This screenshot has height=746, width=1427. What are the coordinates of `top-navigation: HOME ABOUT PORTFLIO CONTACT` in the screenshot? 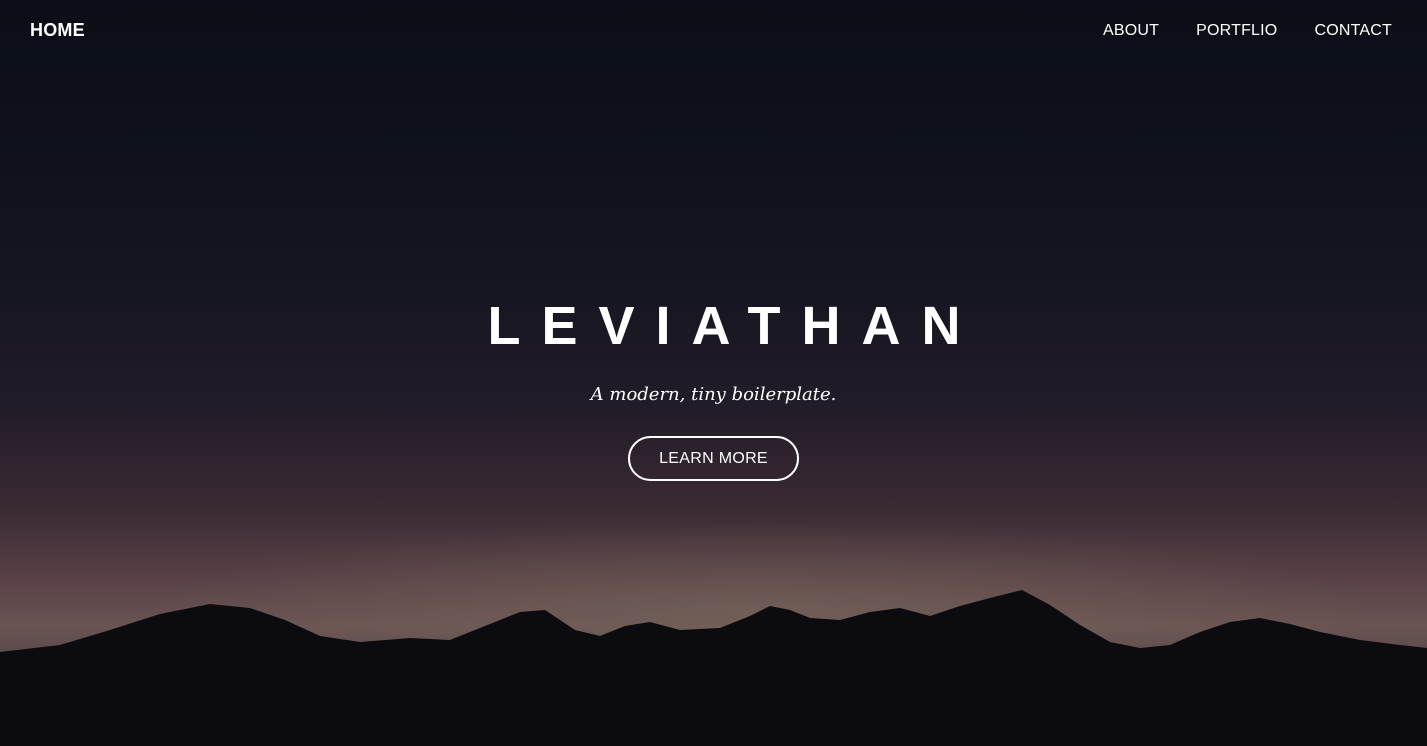 It's located at (713, 32).